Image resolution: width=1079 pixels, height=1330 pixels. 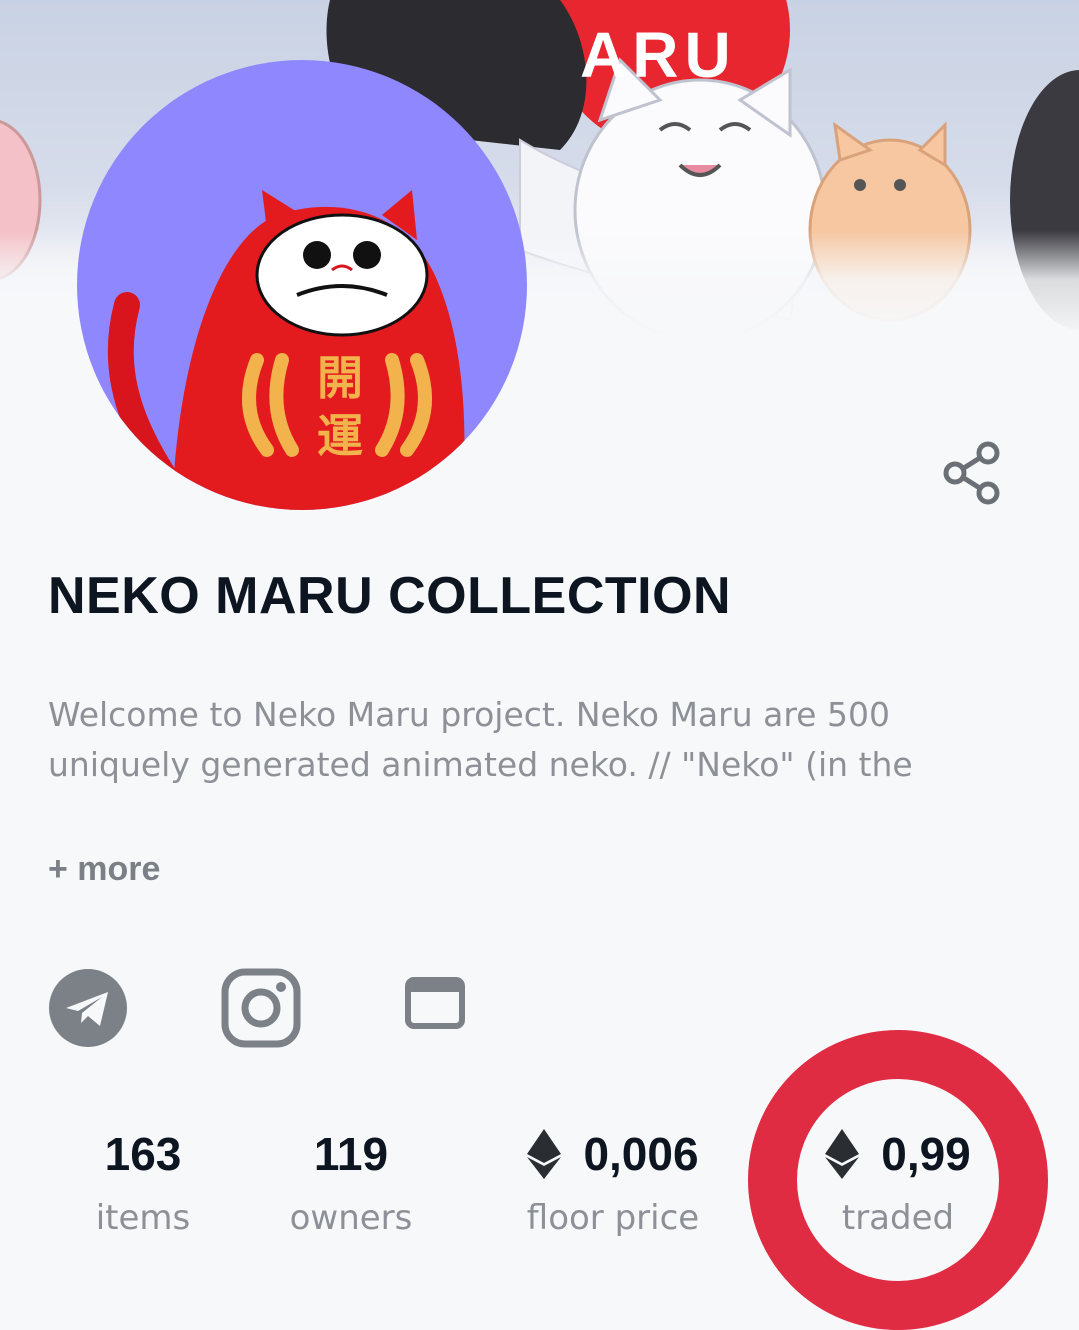 I want to click on website-link, so click(x=435, y=1008).